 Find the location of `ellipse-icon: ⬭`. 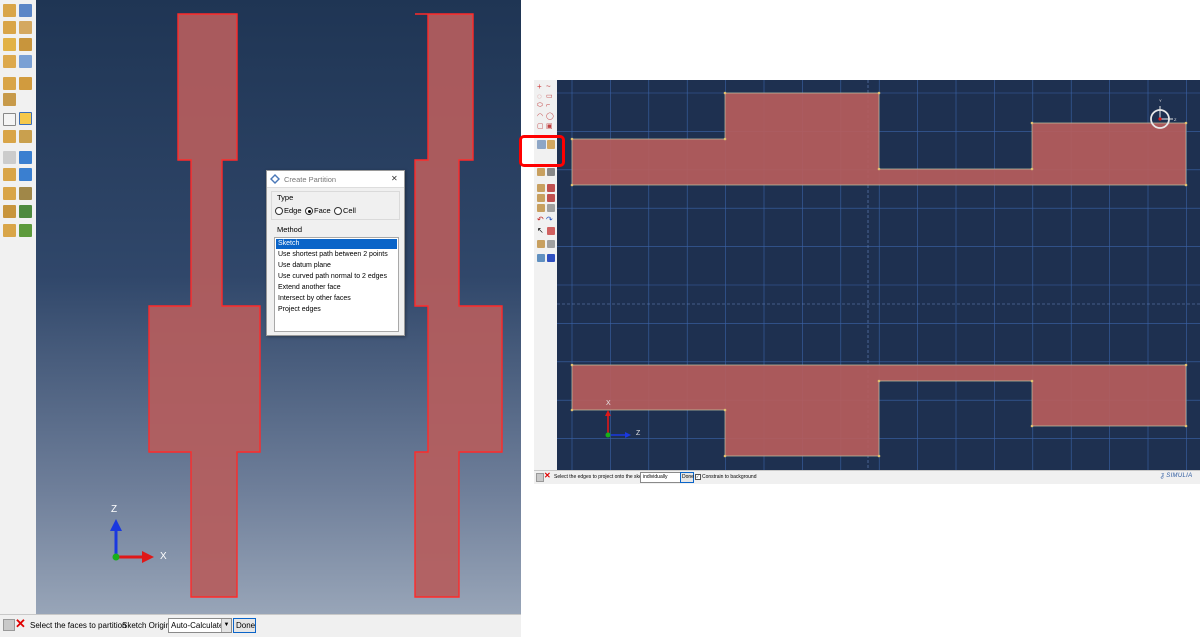

ellipse-icon: ⬭ is located at coordinates (540, 106).